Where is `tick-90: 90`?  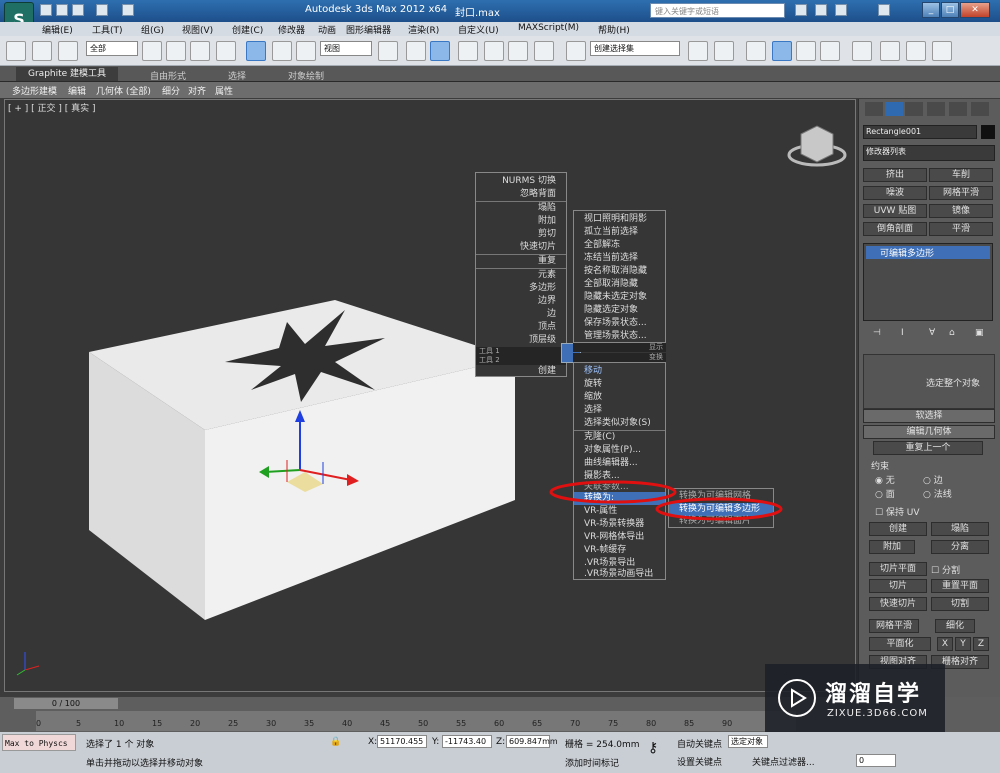
tick-90: 90 is located at coordinates (727, 723).